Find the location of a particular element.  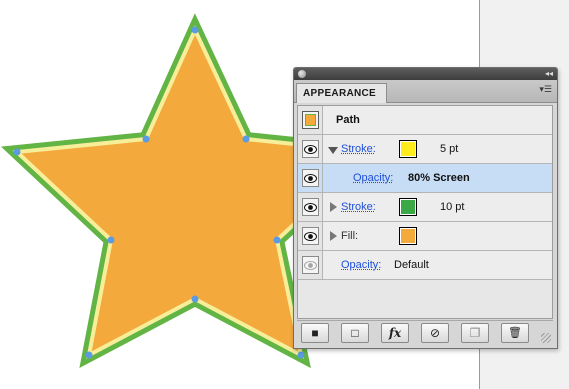

fill-label: Fill: is located at coordinates (349, 236).